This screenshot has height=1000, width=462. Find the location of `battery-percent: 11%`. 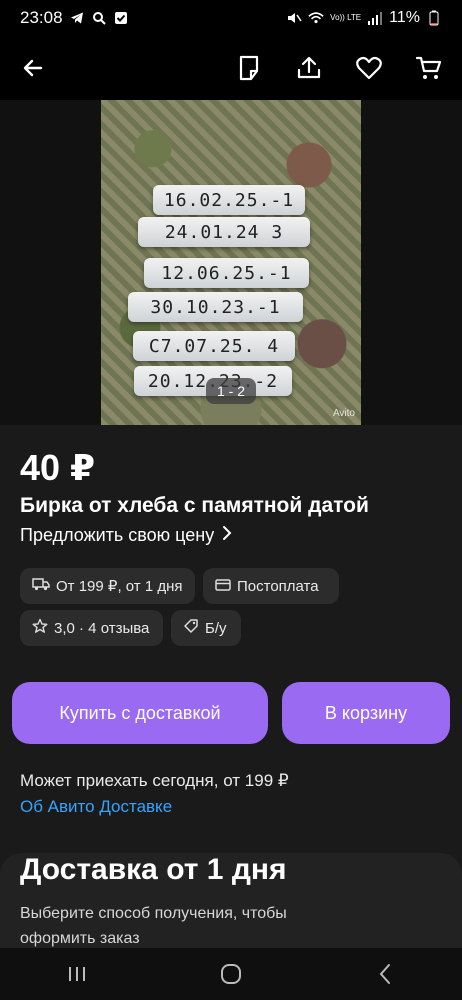

battery-percent: 11% is located at coordinates (404, 17).